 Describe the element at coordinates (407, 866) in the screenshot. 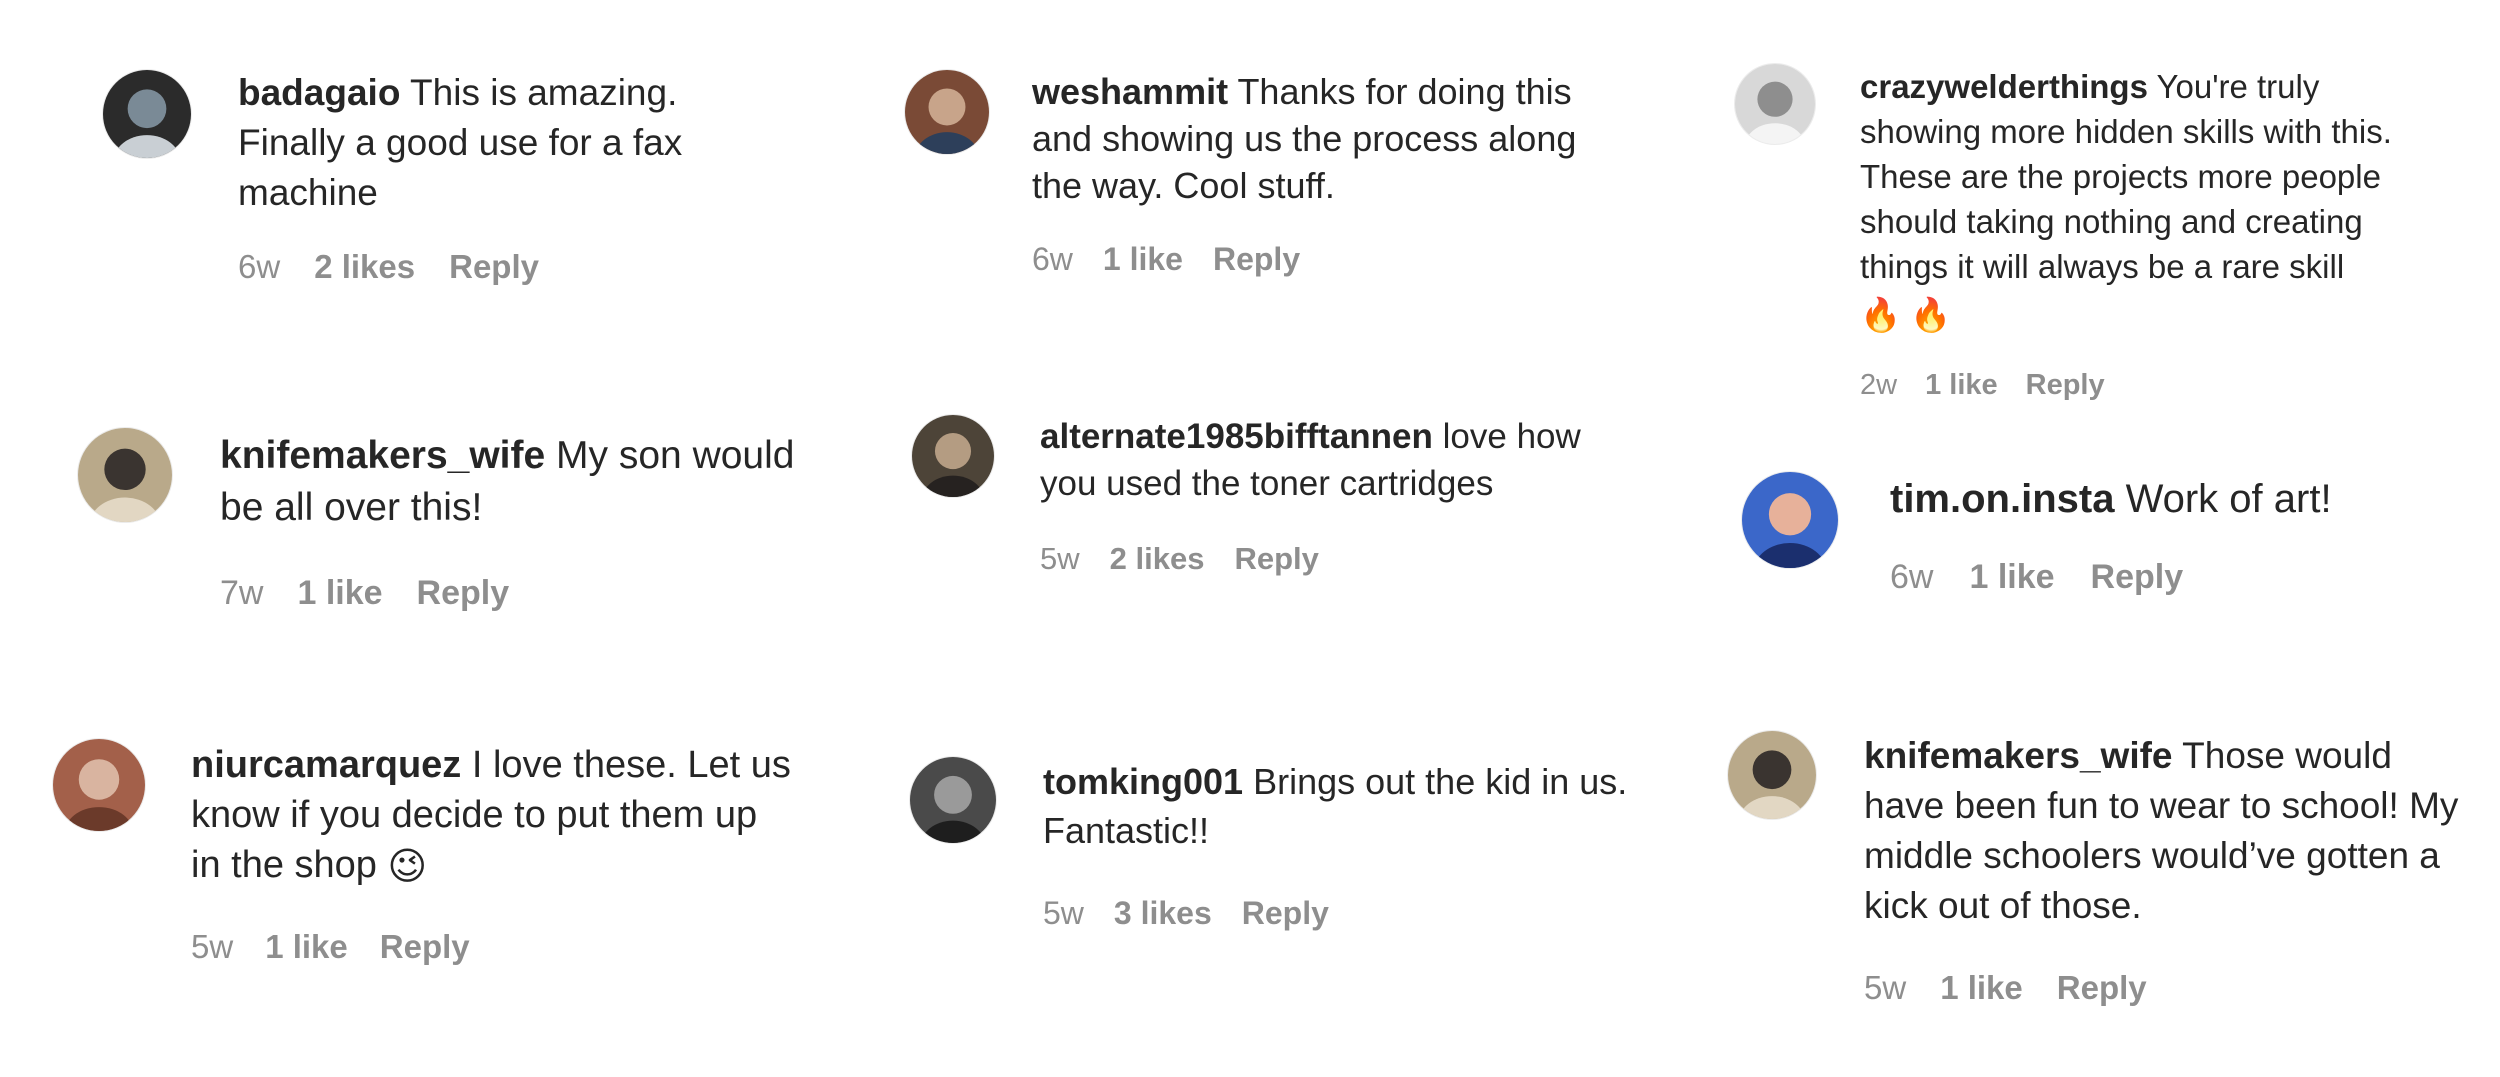

I see `wink-emoji-icon: 😉` at that location.